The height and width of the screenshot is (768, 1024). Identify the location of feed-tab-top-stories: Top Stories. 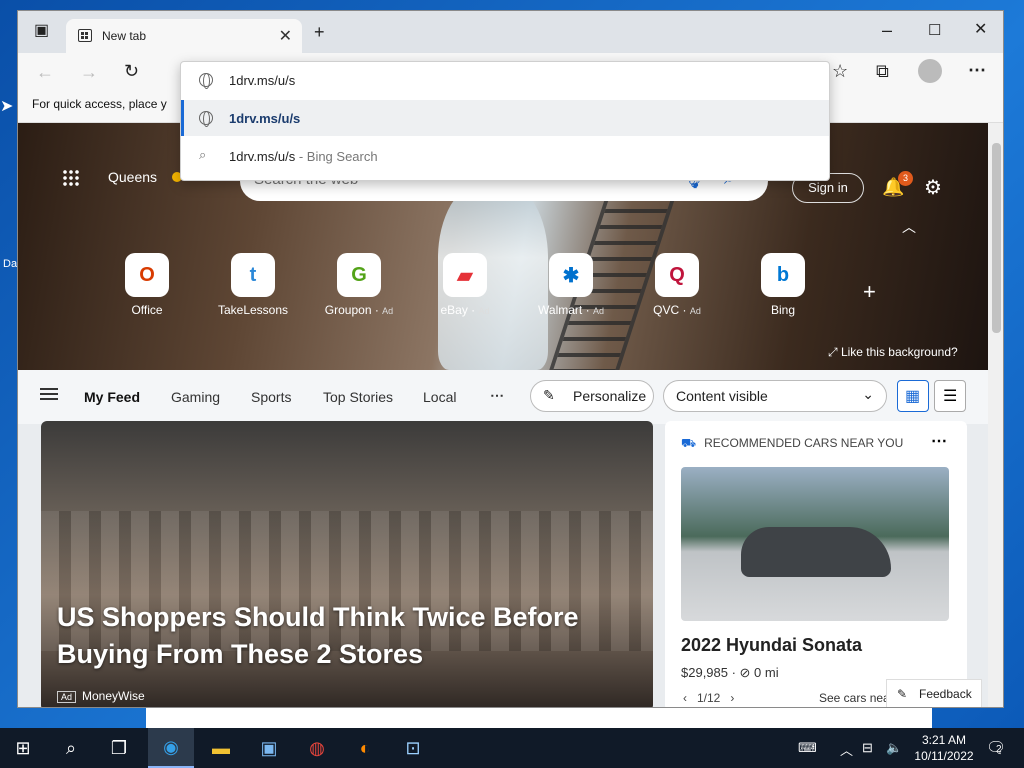
(358, 397).